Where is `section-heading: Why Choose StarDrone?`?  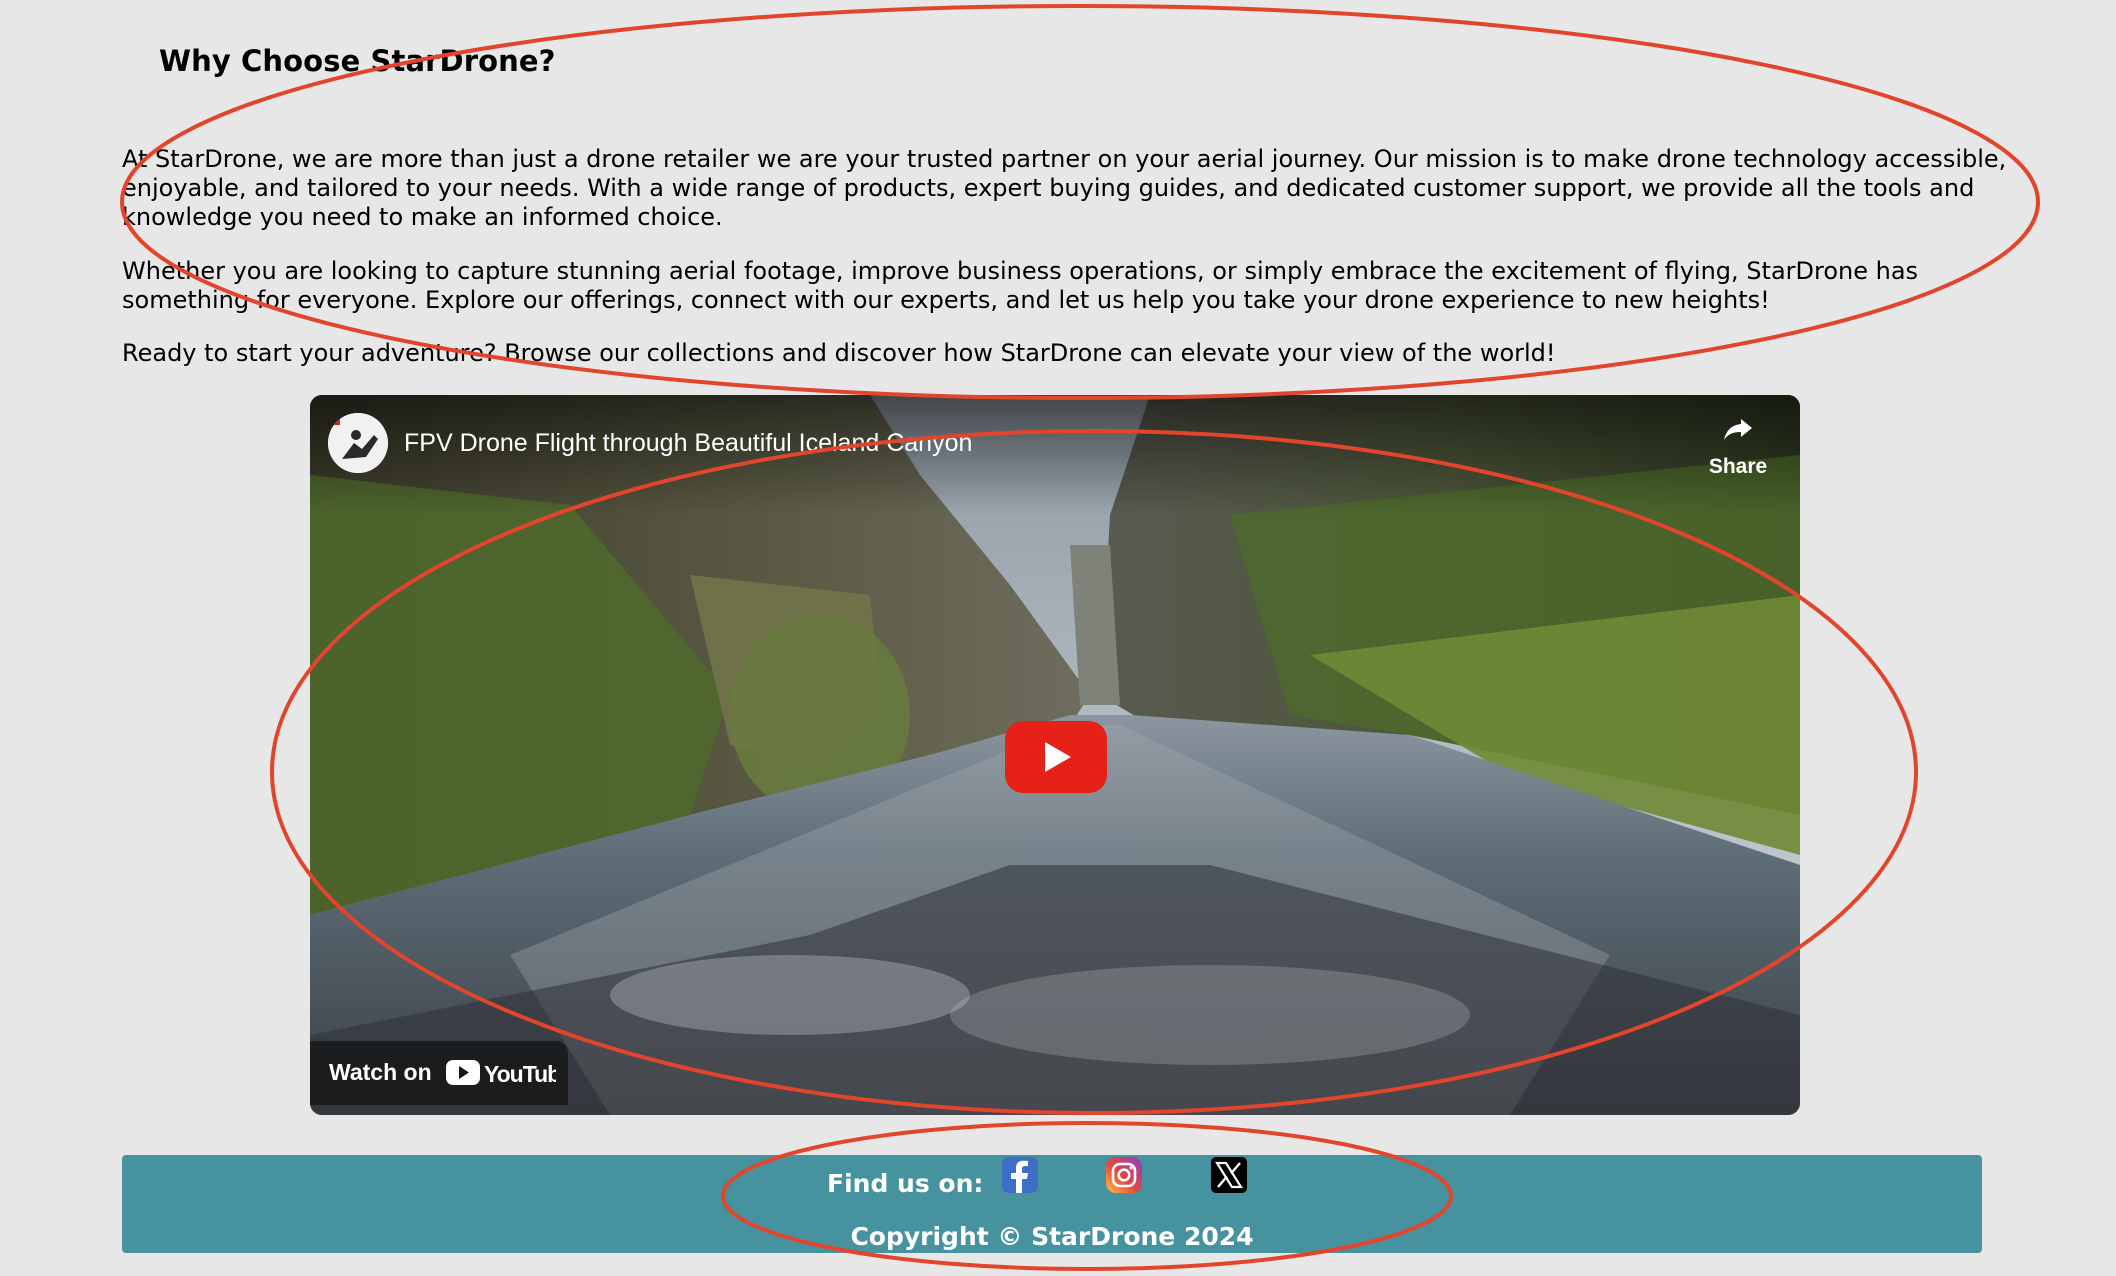
section-heading: Why Choose StarDrone? is located at coordinates (357, 61).